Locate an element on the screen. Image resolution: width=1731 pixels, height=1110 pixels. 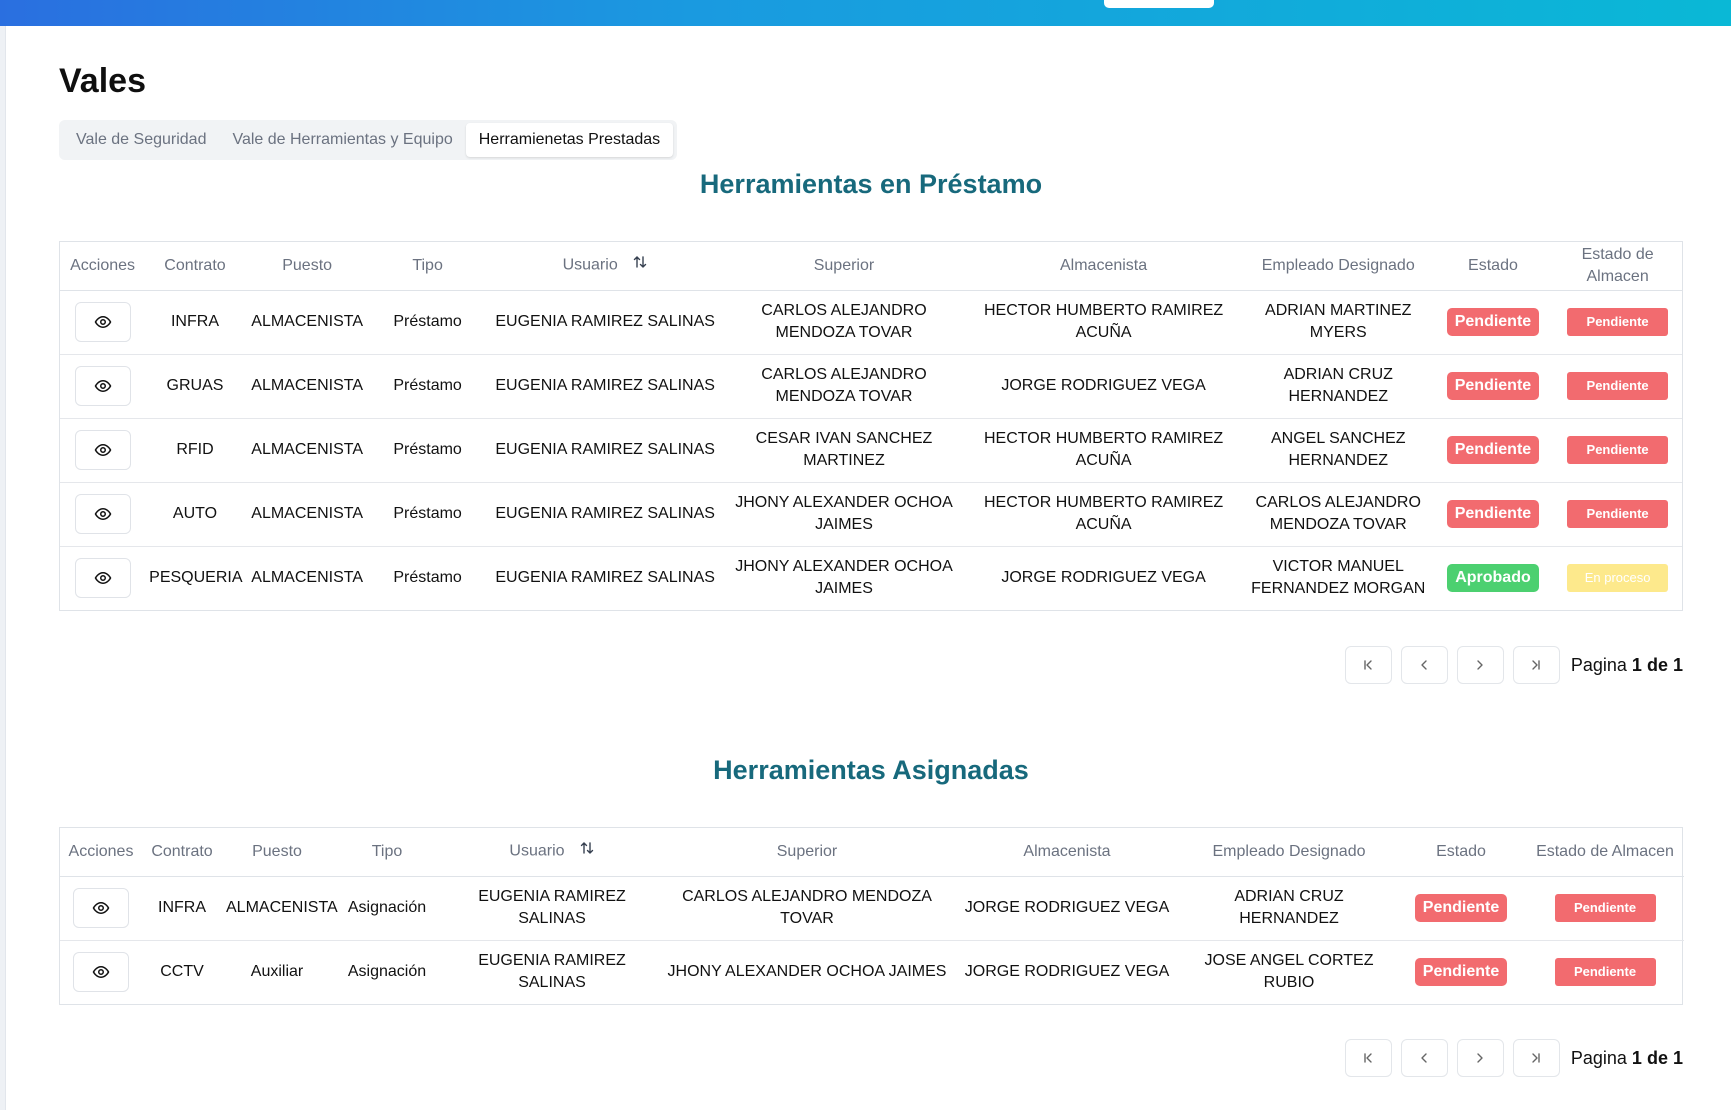
cell-empleado: ADRIAN CRUZ HERNANDEZ is located at coordinates (1289, 908).